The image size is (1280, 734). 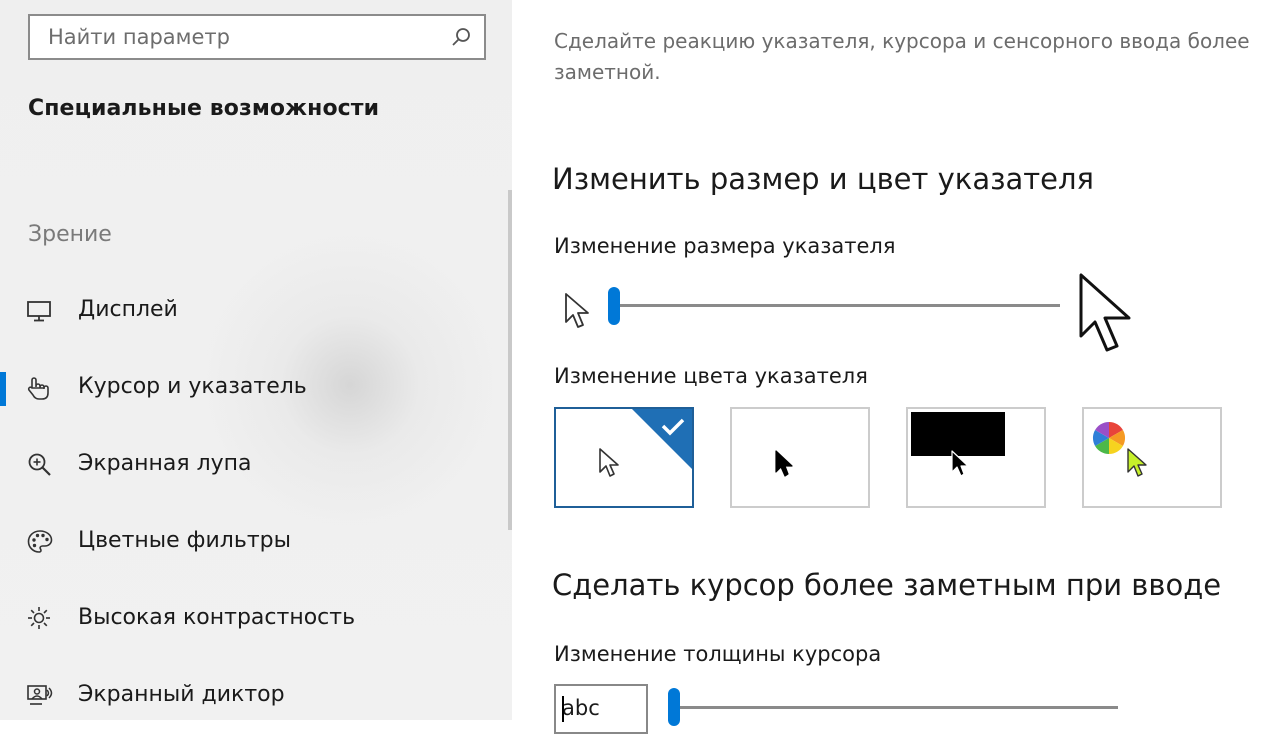 What do you see at coordinates (70, 234) in the screenshot?
I see `group-label-vision: Зрение` at bounding box center [70, 234].